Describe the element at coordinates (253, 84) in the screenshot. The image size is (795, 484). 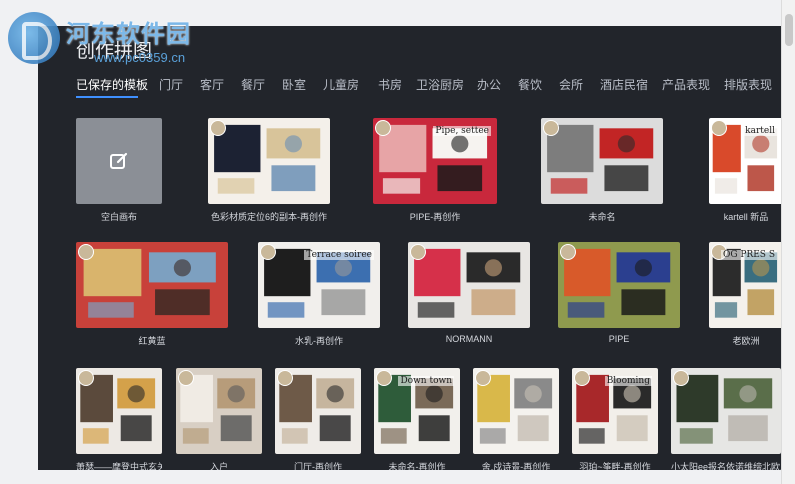
I see `tab-3: 餐厅` at that location.